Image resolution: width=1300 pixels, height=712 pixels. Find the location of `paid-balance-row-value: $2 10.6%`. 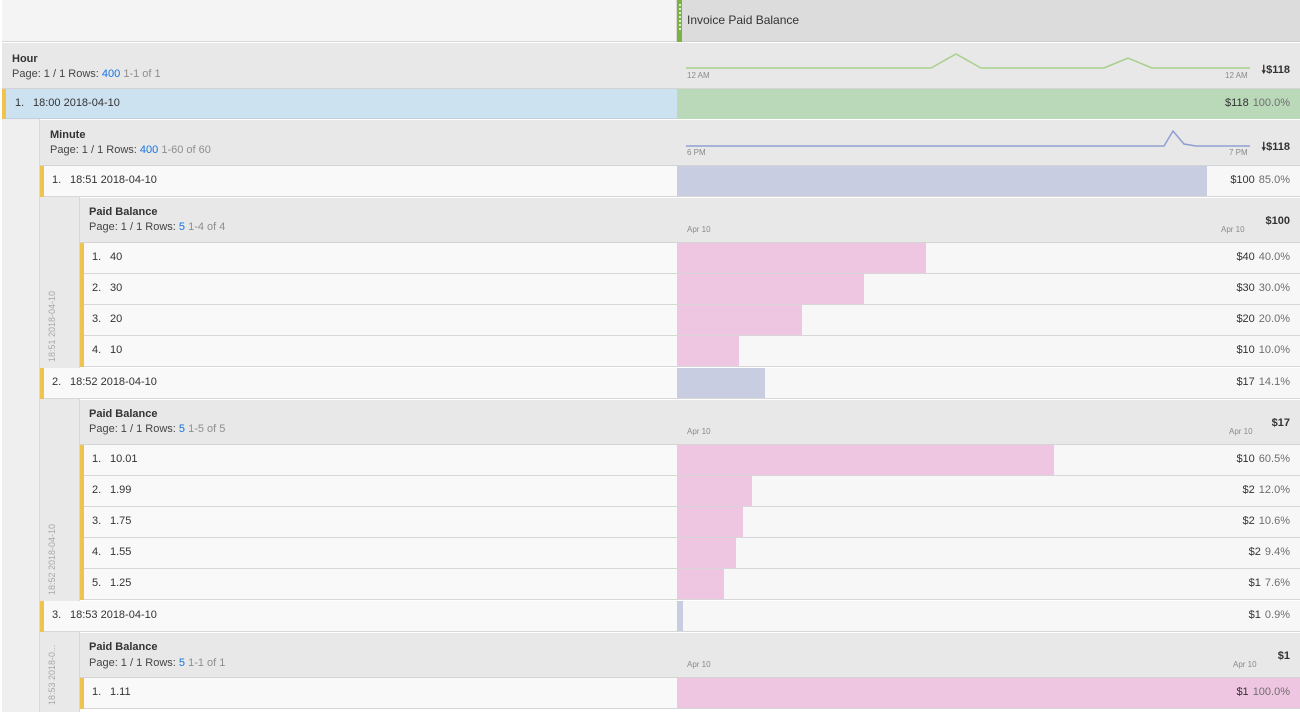

paid-balance-row-value: $2 10.6% is located at coordinates (1225, 521).